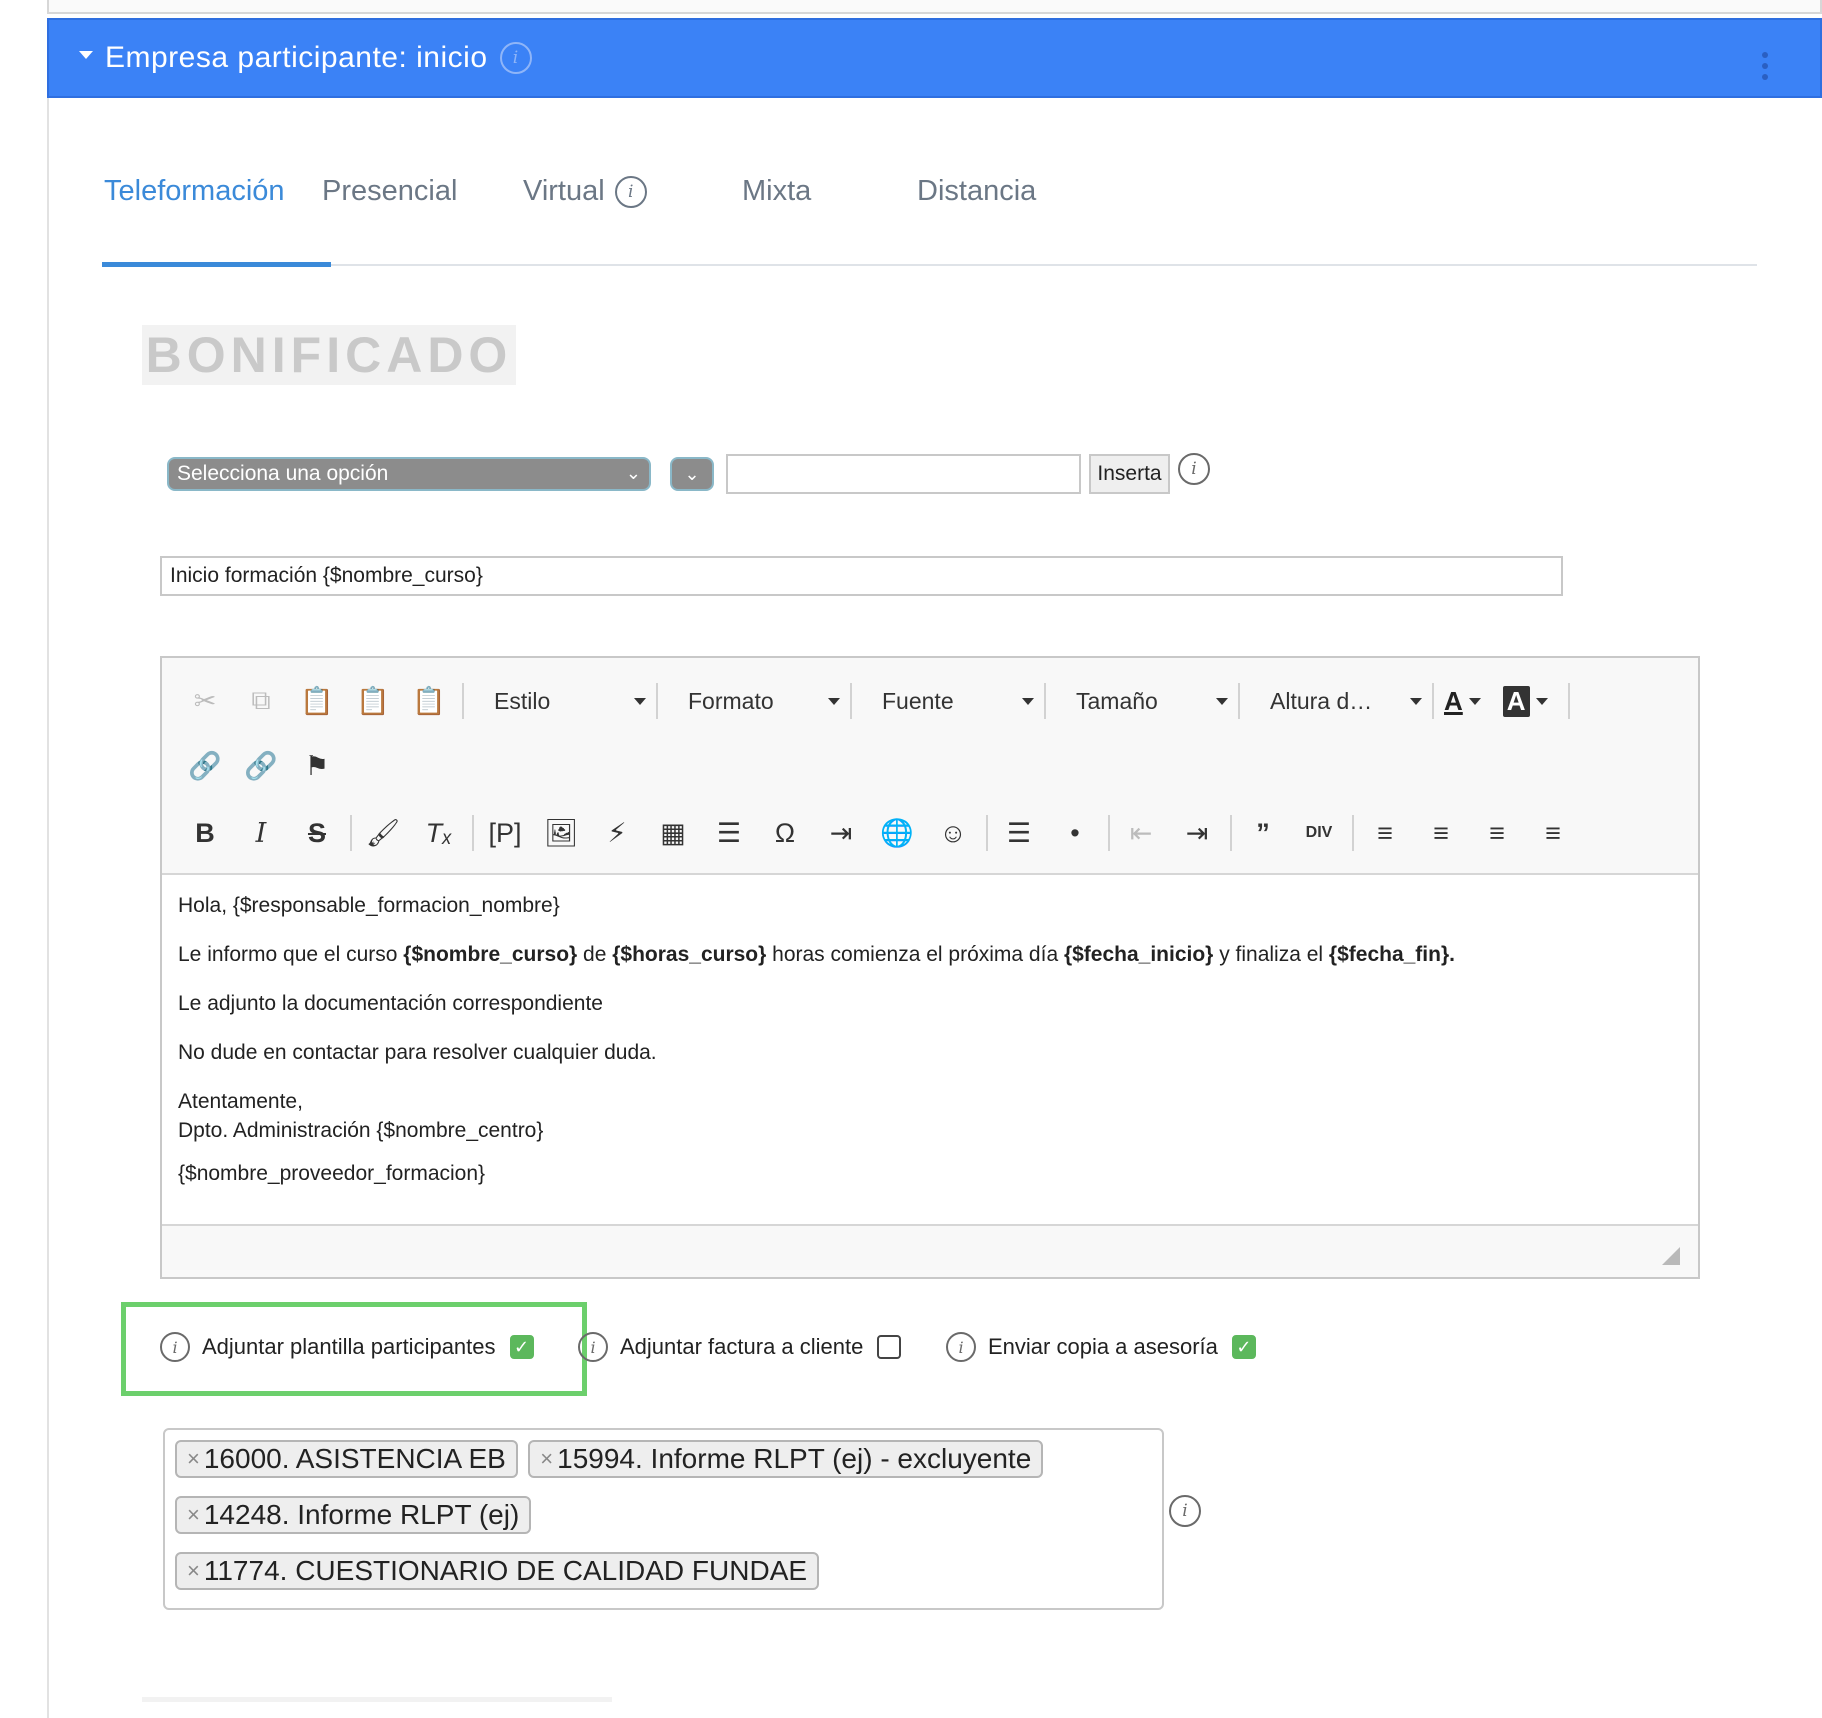  Describe the element at coordinates (1671, 1256) in the screenshot. I see `resize-handle-icon` at that location.